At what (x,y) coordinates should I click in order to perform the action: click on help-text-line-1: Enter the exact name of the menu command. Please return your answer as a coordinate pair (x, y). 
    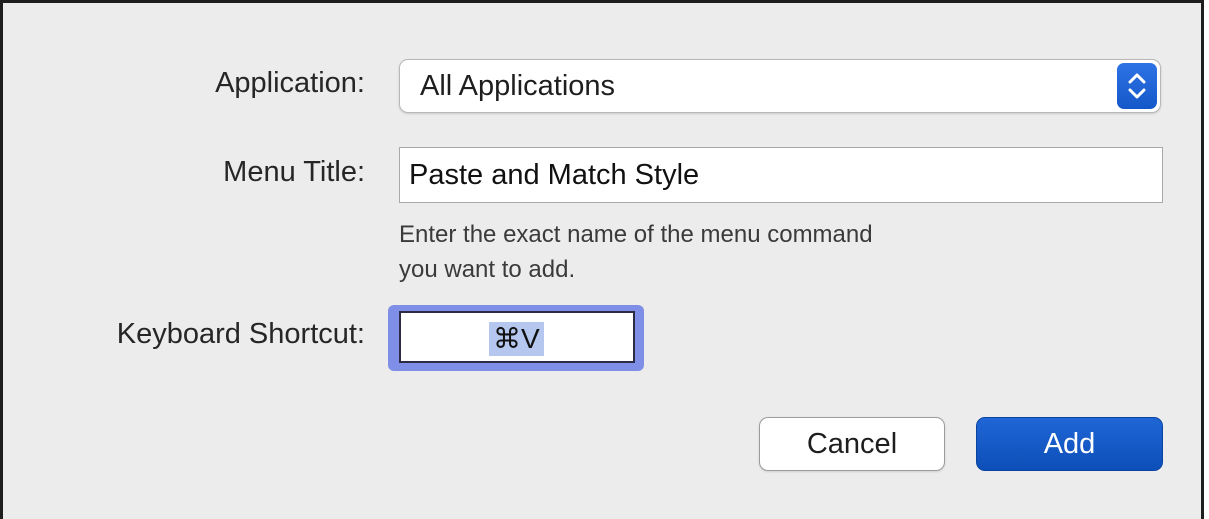
    Looking at the image, I should click on (636, 234).